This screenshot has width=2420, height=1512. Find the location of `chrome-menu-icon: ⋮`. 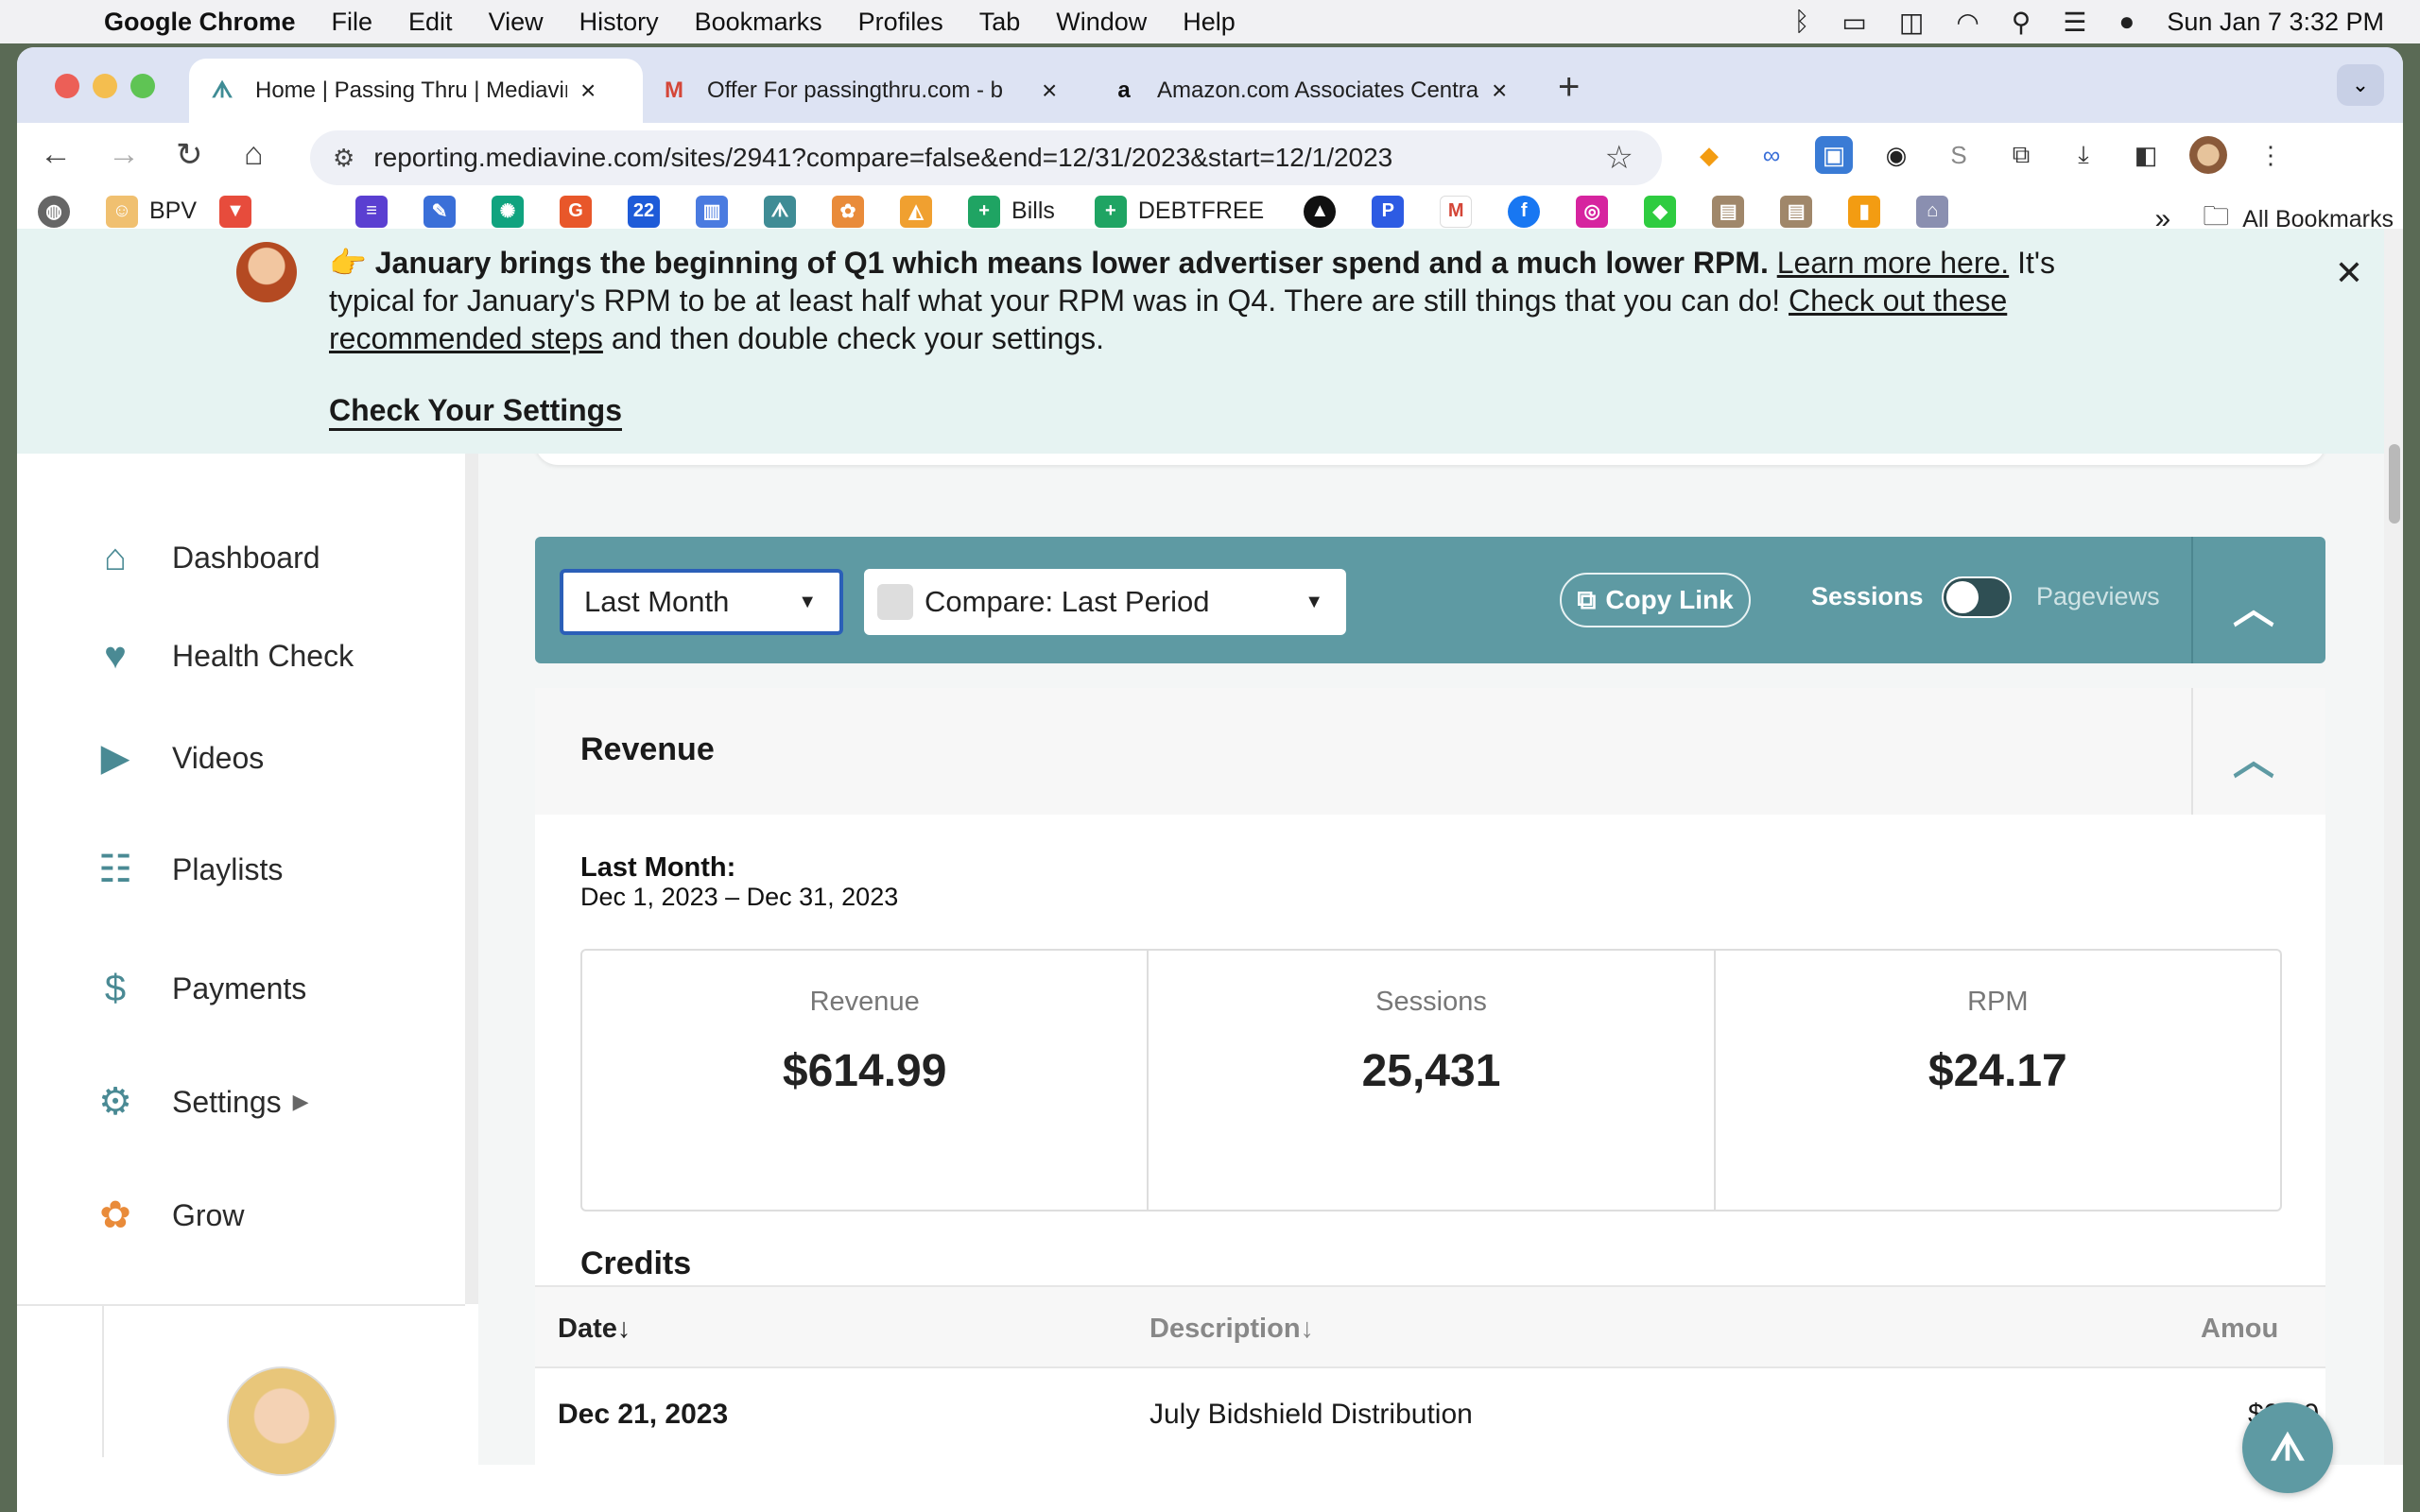

chrome-menu-icon: ⋮ is located at coordinates (2271, 155).